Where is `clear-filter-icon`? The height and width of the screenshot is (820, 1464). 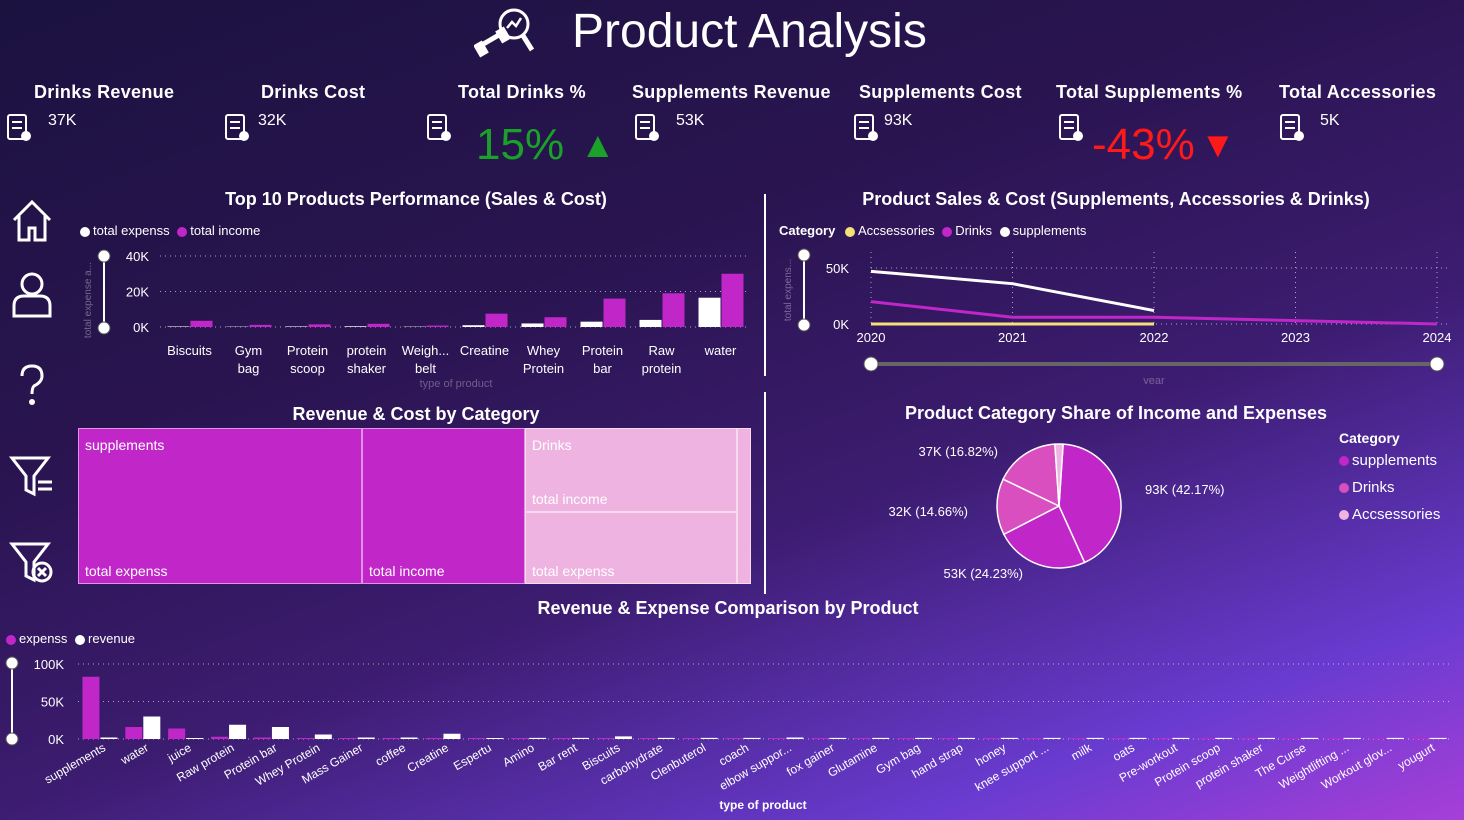
clear-filter-icon is located at coordinates (32, 562).